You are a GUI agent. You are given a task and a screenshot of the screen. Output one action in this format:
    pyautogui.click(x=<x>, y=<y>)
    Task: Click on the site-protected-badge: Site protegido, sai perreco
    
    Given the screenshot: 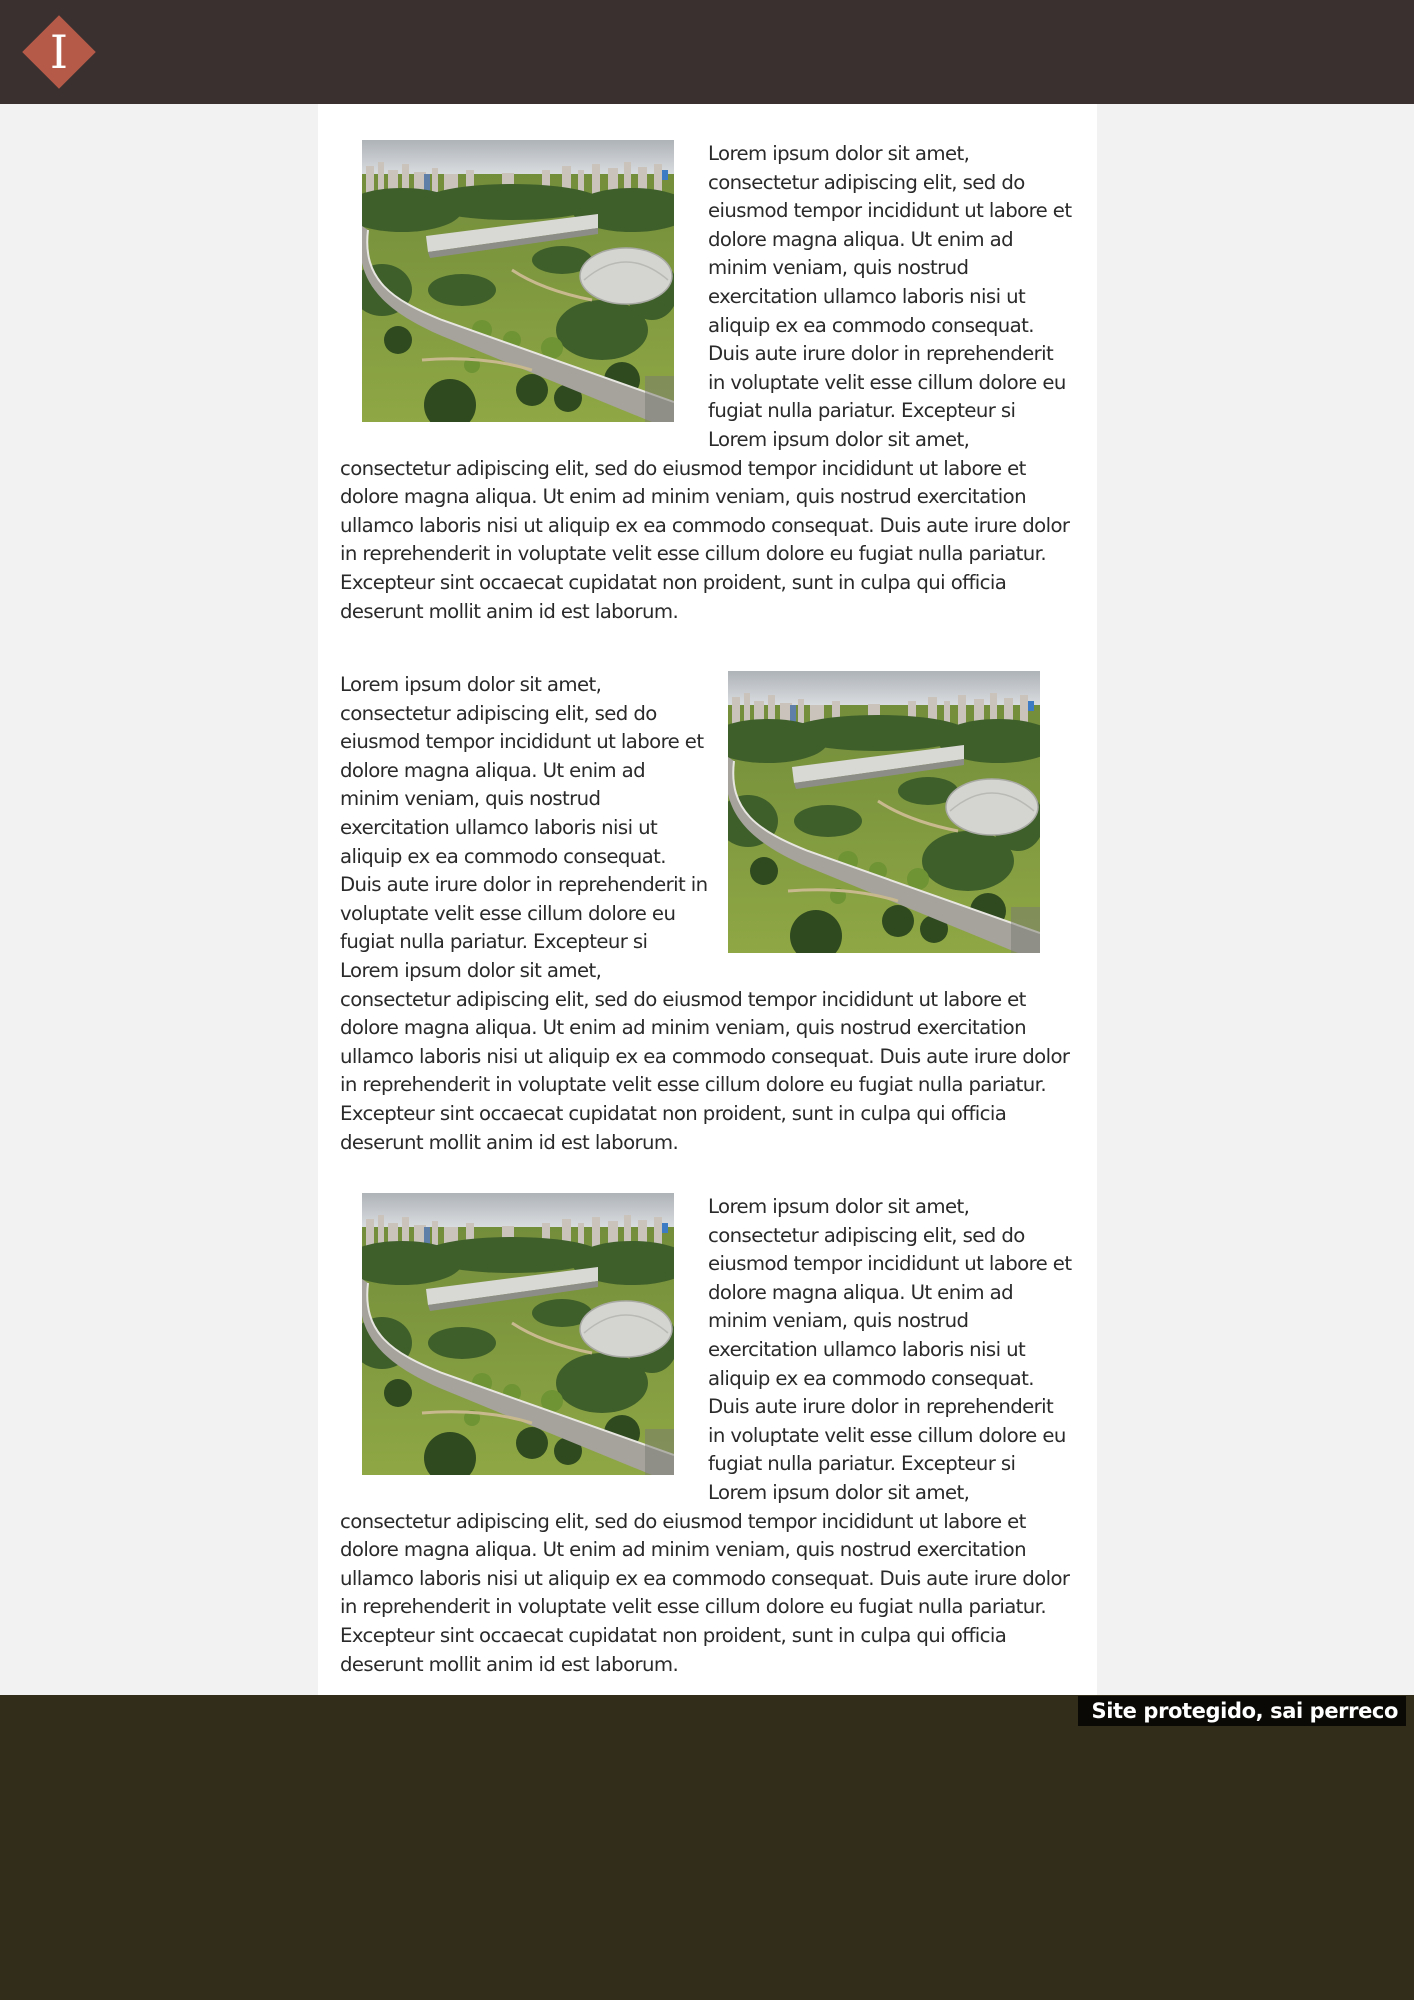 What is the action you would take?
    pyautogui.click(x=1241, y=1711)
    